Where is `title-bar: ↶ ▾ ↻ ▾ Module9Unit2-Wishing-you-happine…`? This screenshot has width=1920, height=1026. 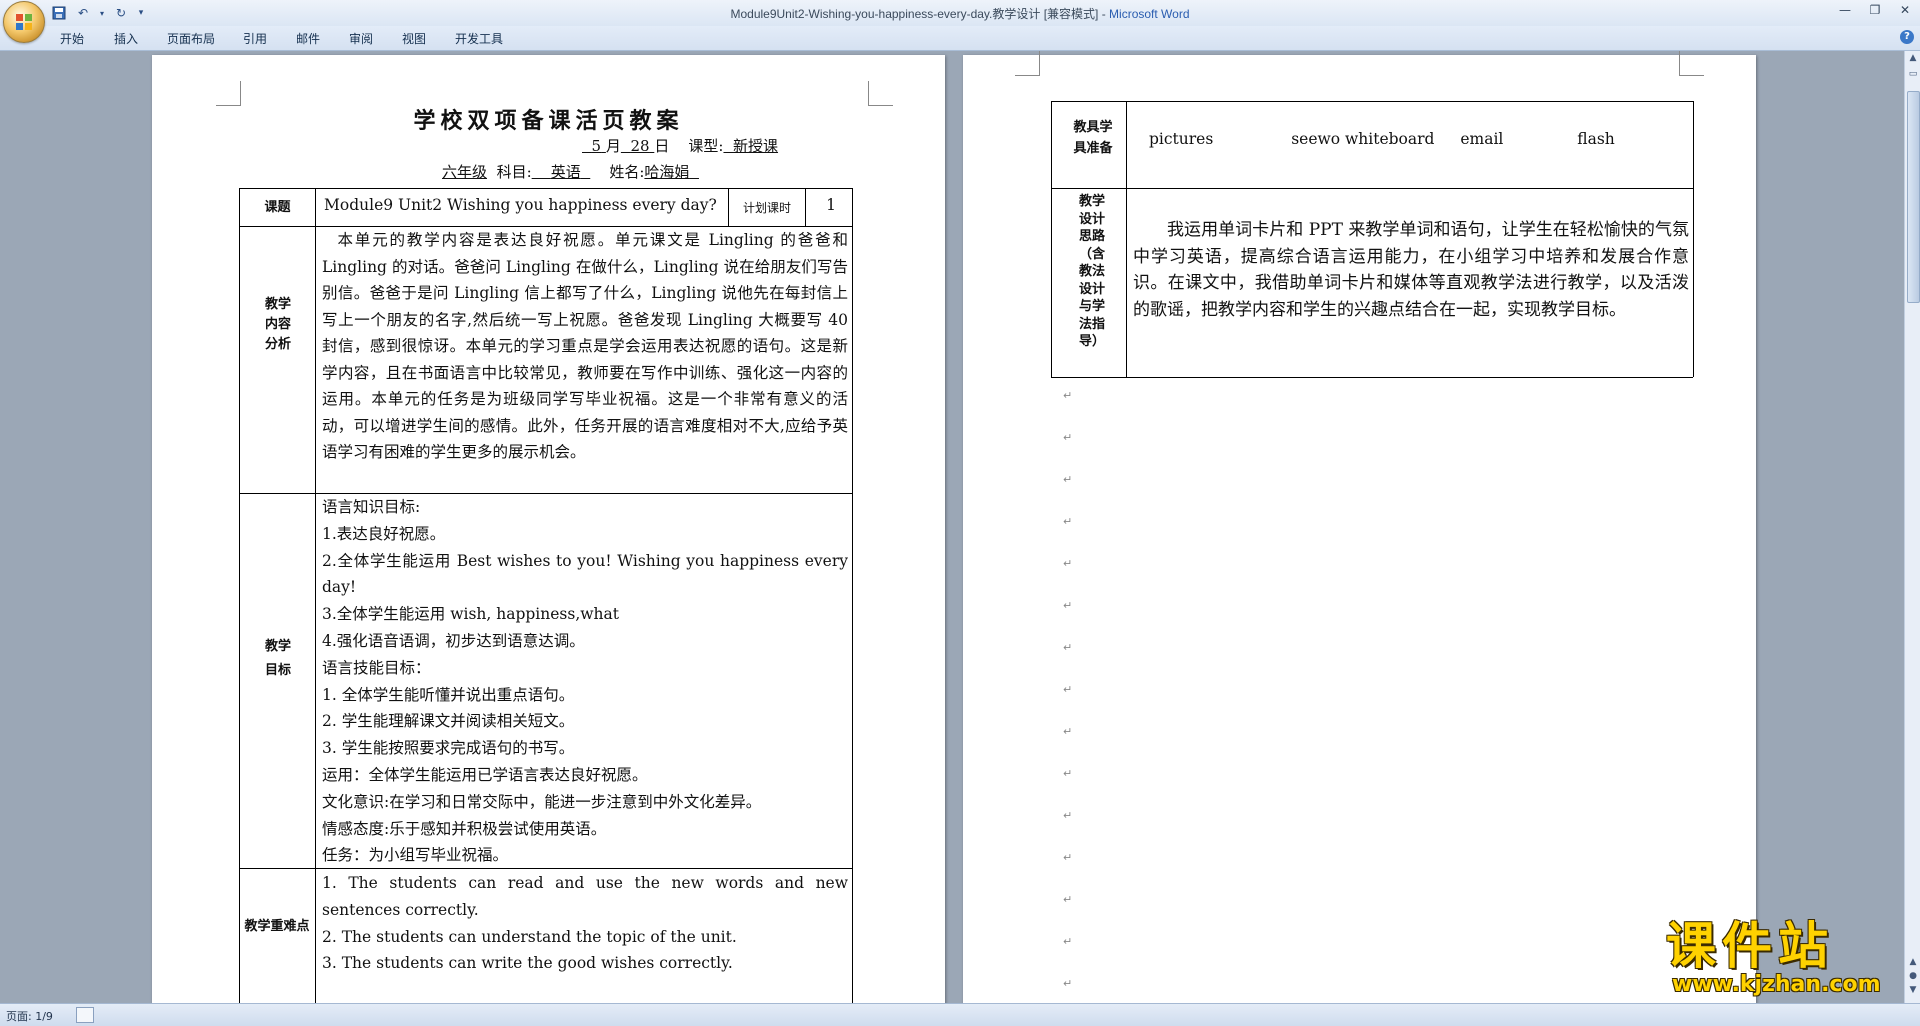 title-bar: ↶ ▾ ↻ ▾ Module9Unit2-Wishing-you-happine… is located at coordinates (960, 13).